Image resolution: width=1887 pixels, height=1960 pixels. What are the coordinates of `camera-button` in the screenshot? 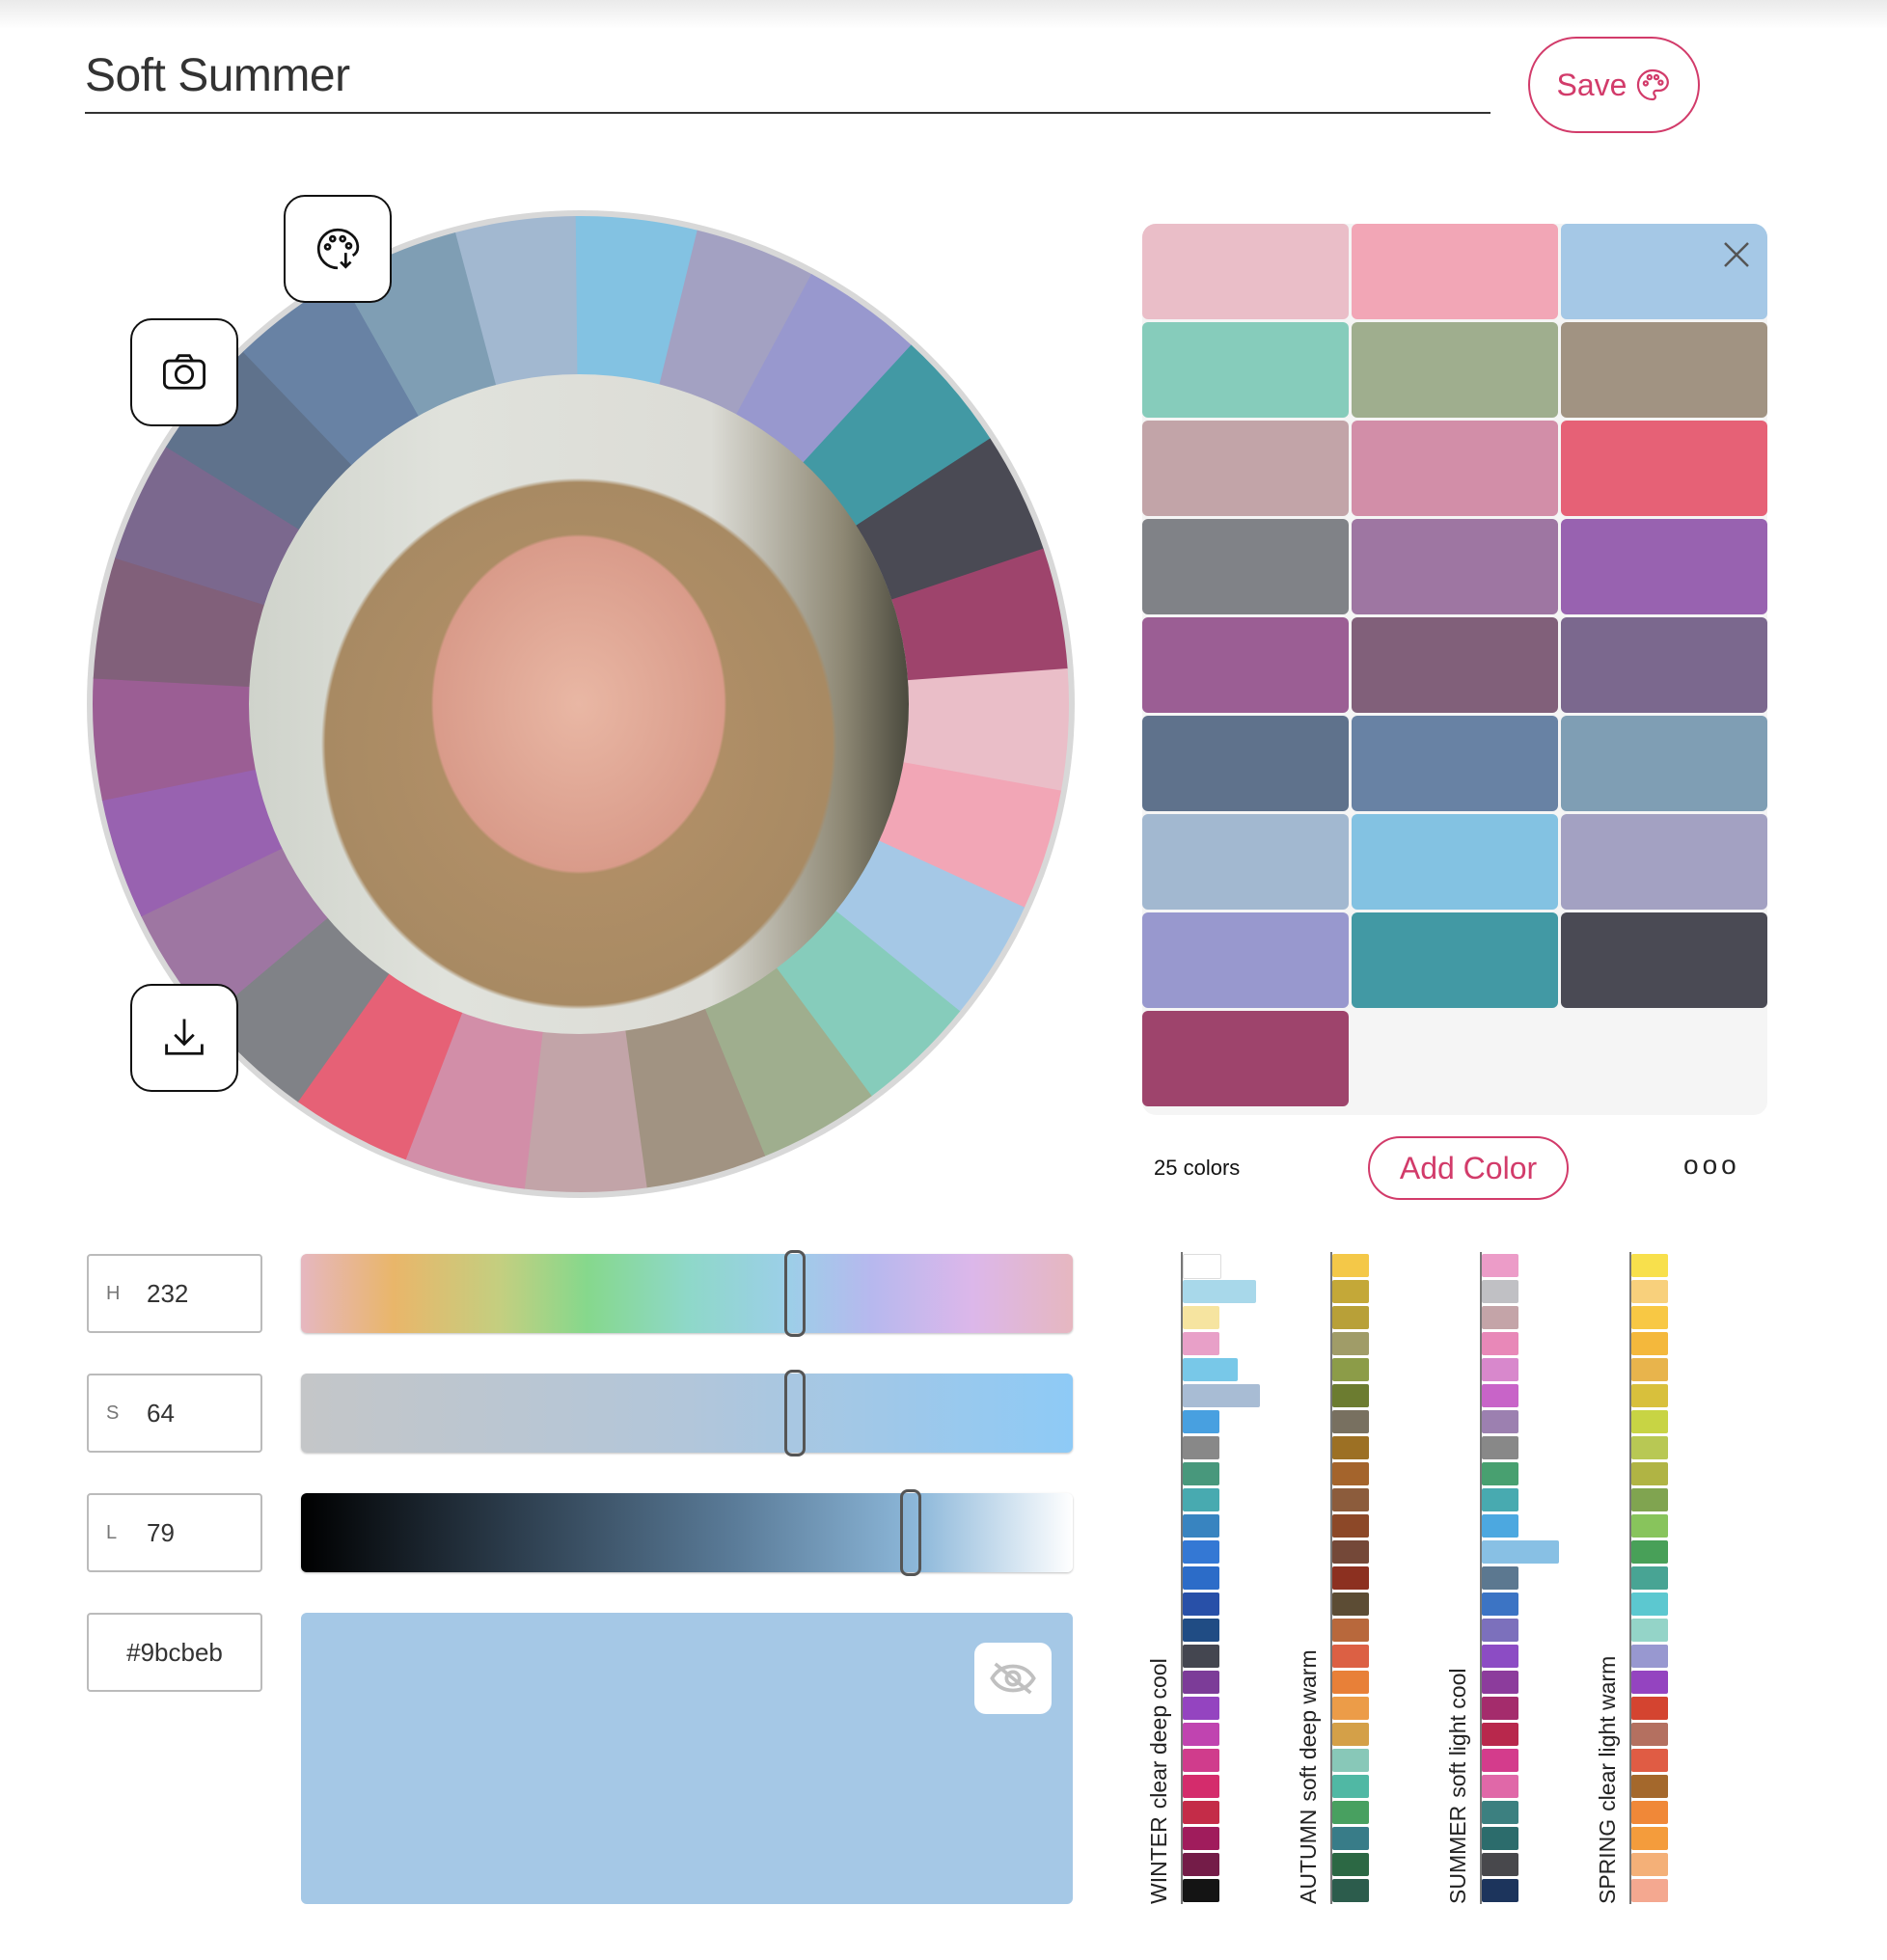 It's located at (184, 372).